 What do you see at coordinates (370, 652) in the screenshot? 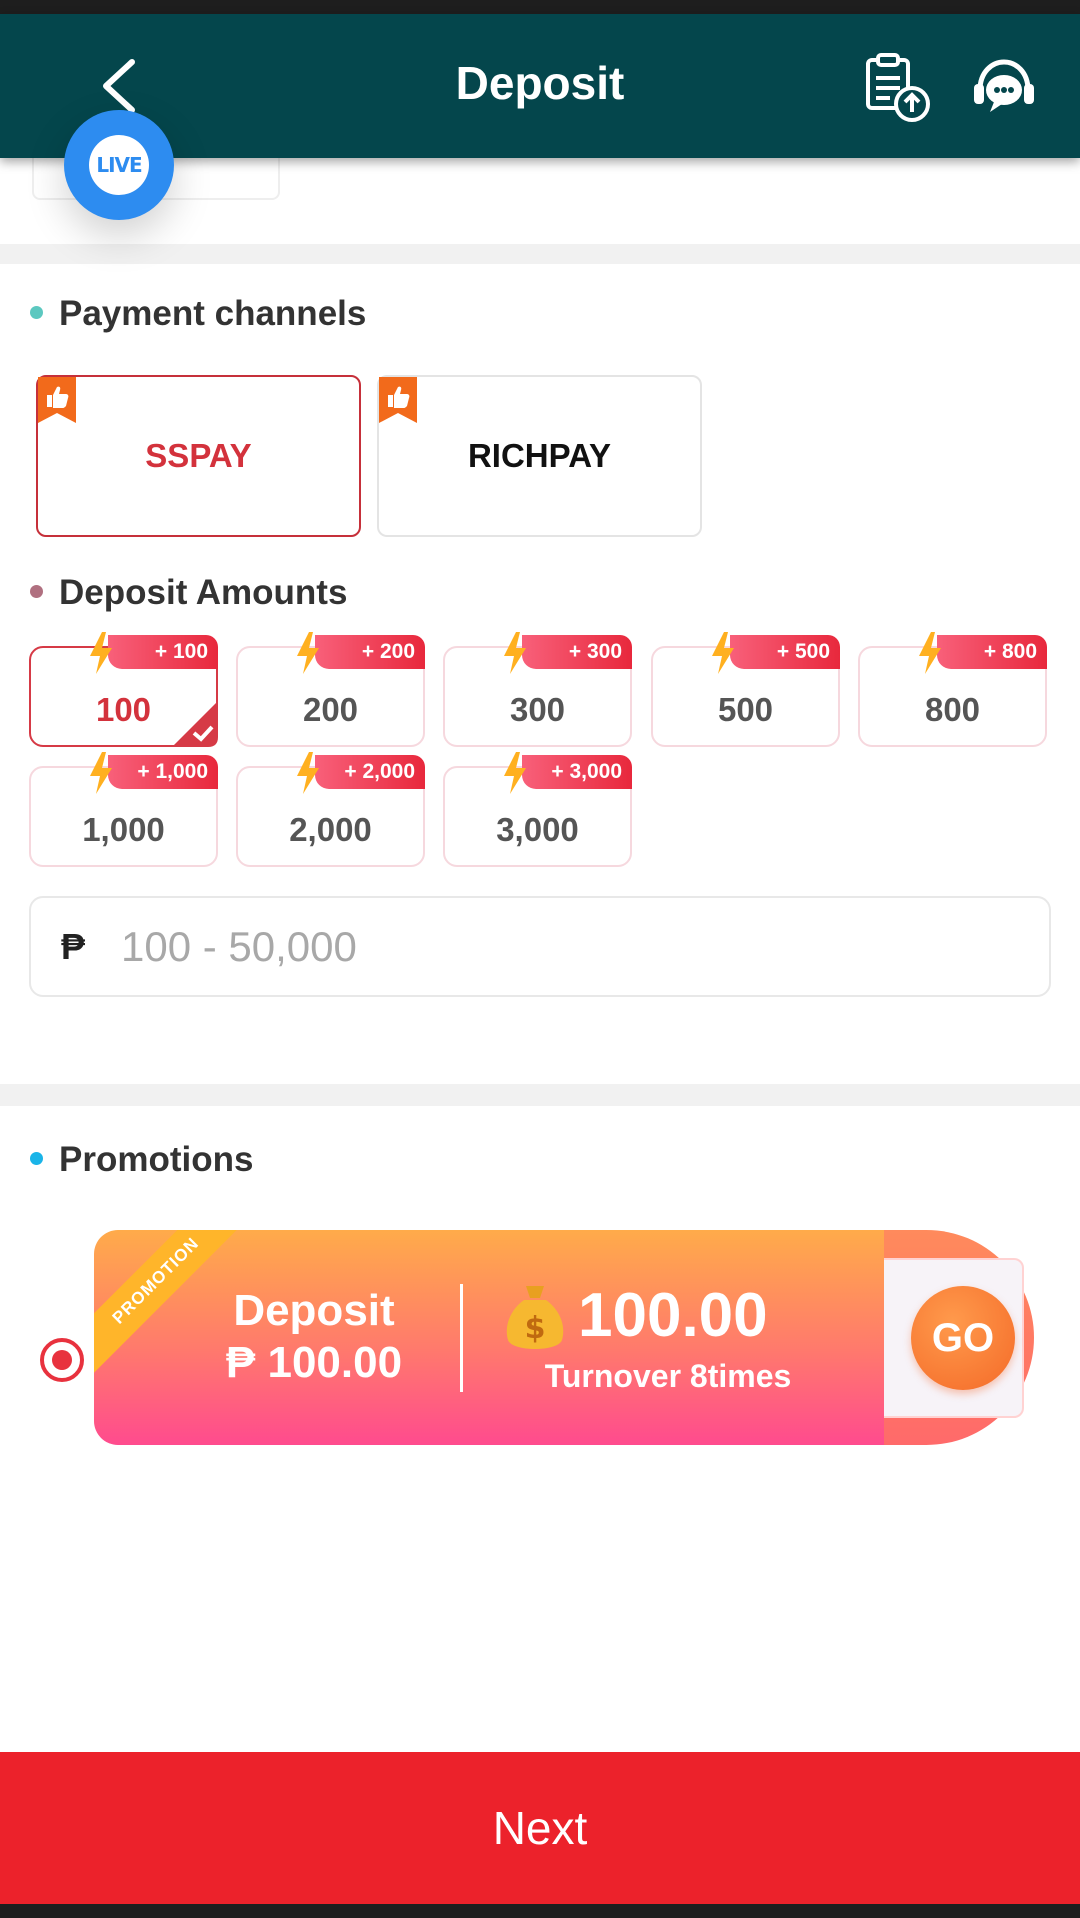
I see `bonus-tag: + 200` at bounding box center [370, 652].